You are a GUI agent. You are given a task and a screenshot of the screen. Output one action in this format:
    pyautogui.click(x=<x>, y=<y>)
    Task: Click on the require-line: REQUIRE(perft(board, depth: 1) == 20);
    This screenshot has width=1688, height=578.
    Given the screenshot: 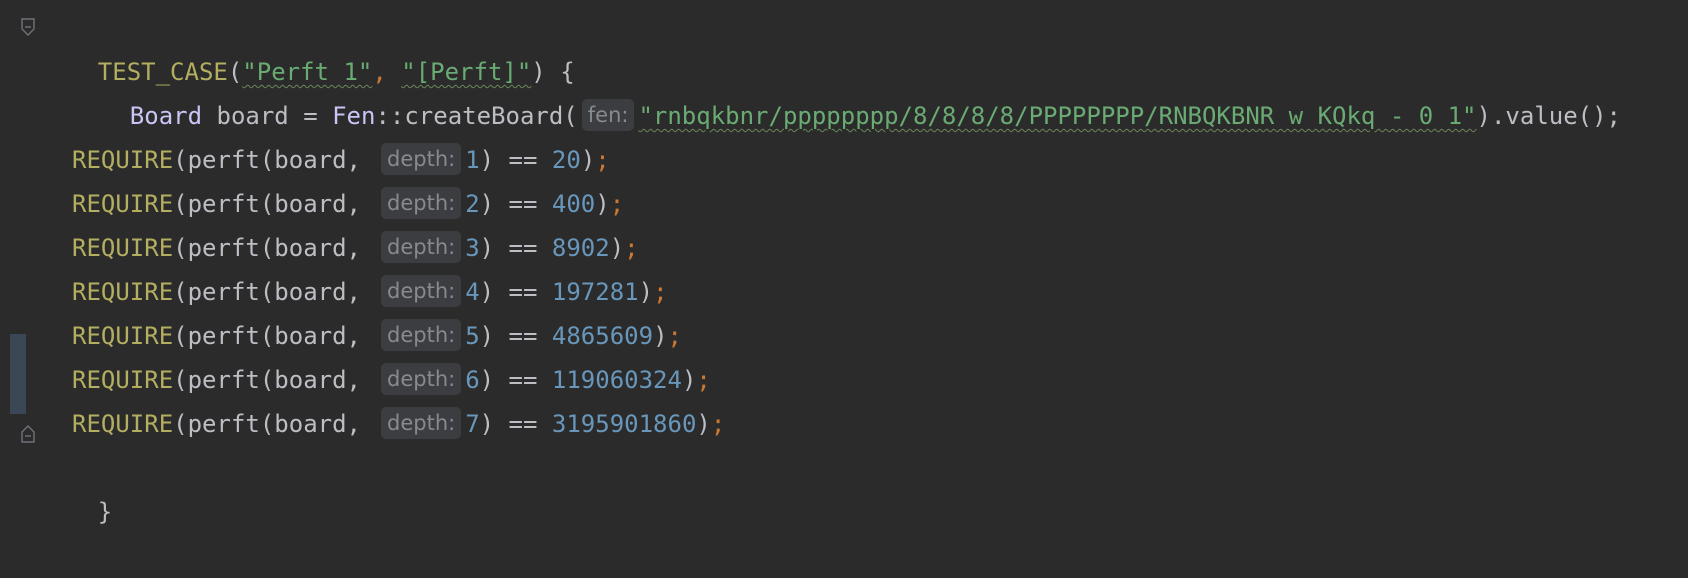 What is the action you would take?
    pyautogui.click(x=341, y=160)
    